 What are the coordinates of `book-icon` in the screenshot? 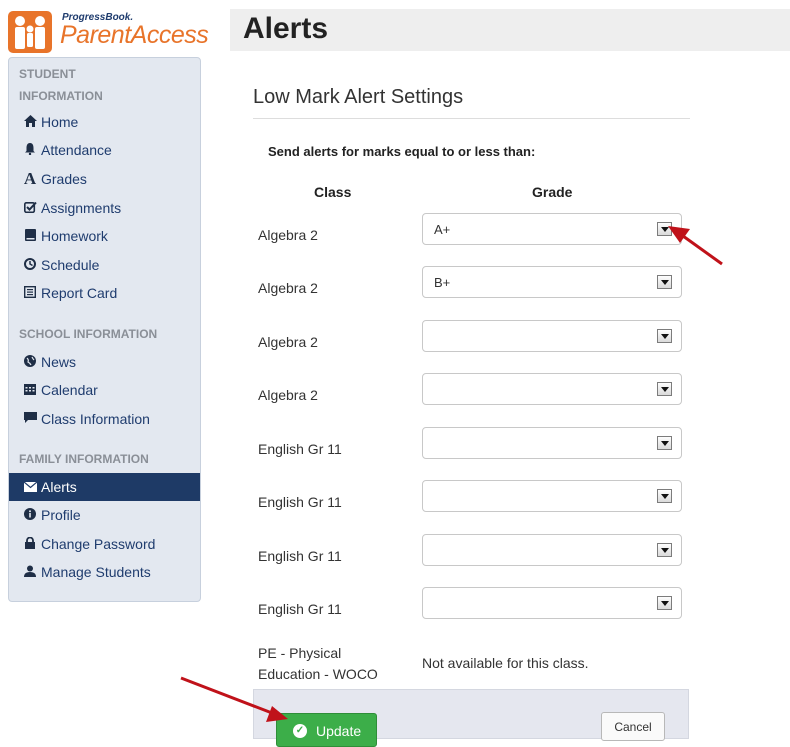 It's located at (30, 236).